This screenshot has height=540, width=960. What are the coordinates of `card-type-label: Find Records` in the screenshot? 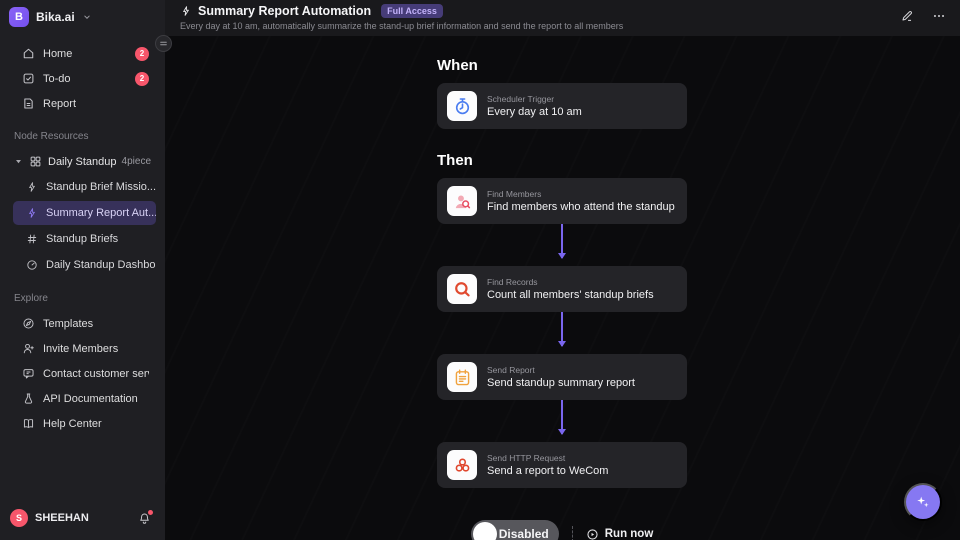 It's located at (512, 282).